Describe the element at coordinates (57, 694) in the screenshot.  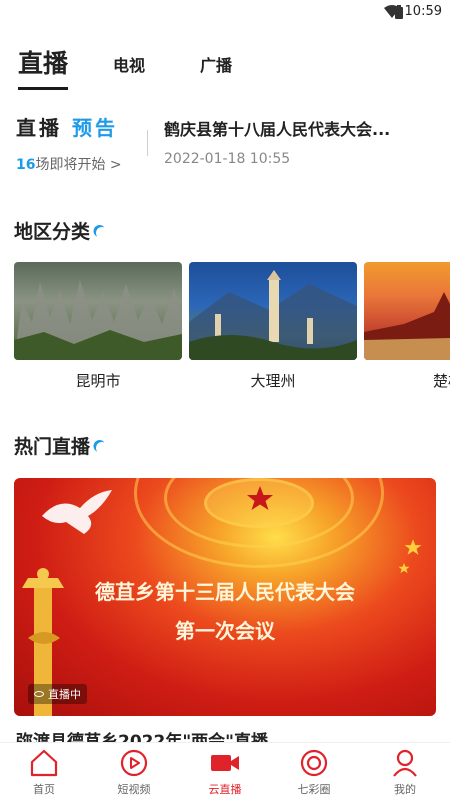
I see `live-badge: 直播中` at that location.